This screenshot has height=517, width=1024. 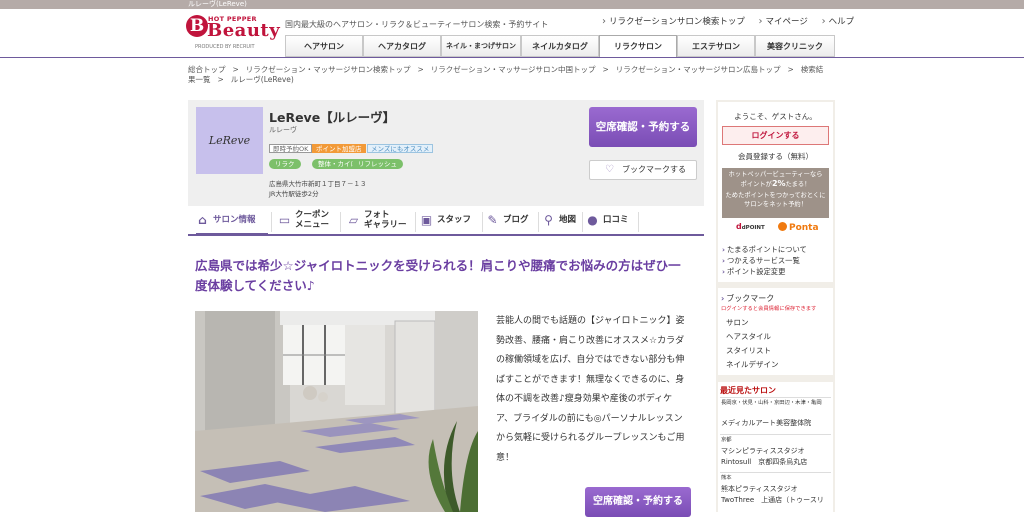 What do you see at coordinates (244, 30) in the screenshot?
I see `logo-beauty: Beauty` at bounding box center [244, 30].